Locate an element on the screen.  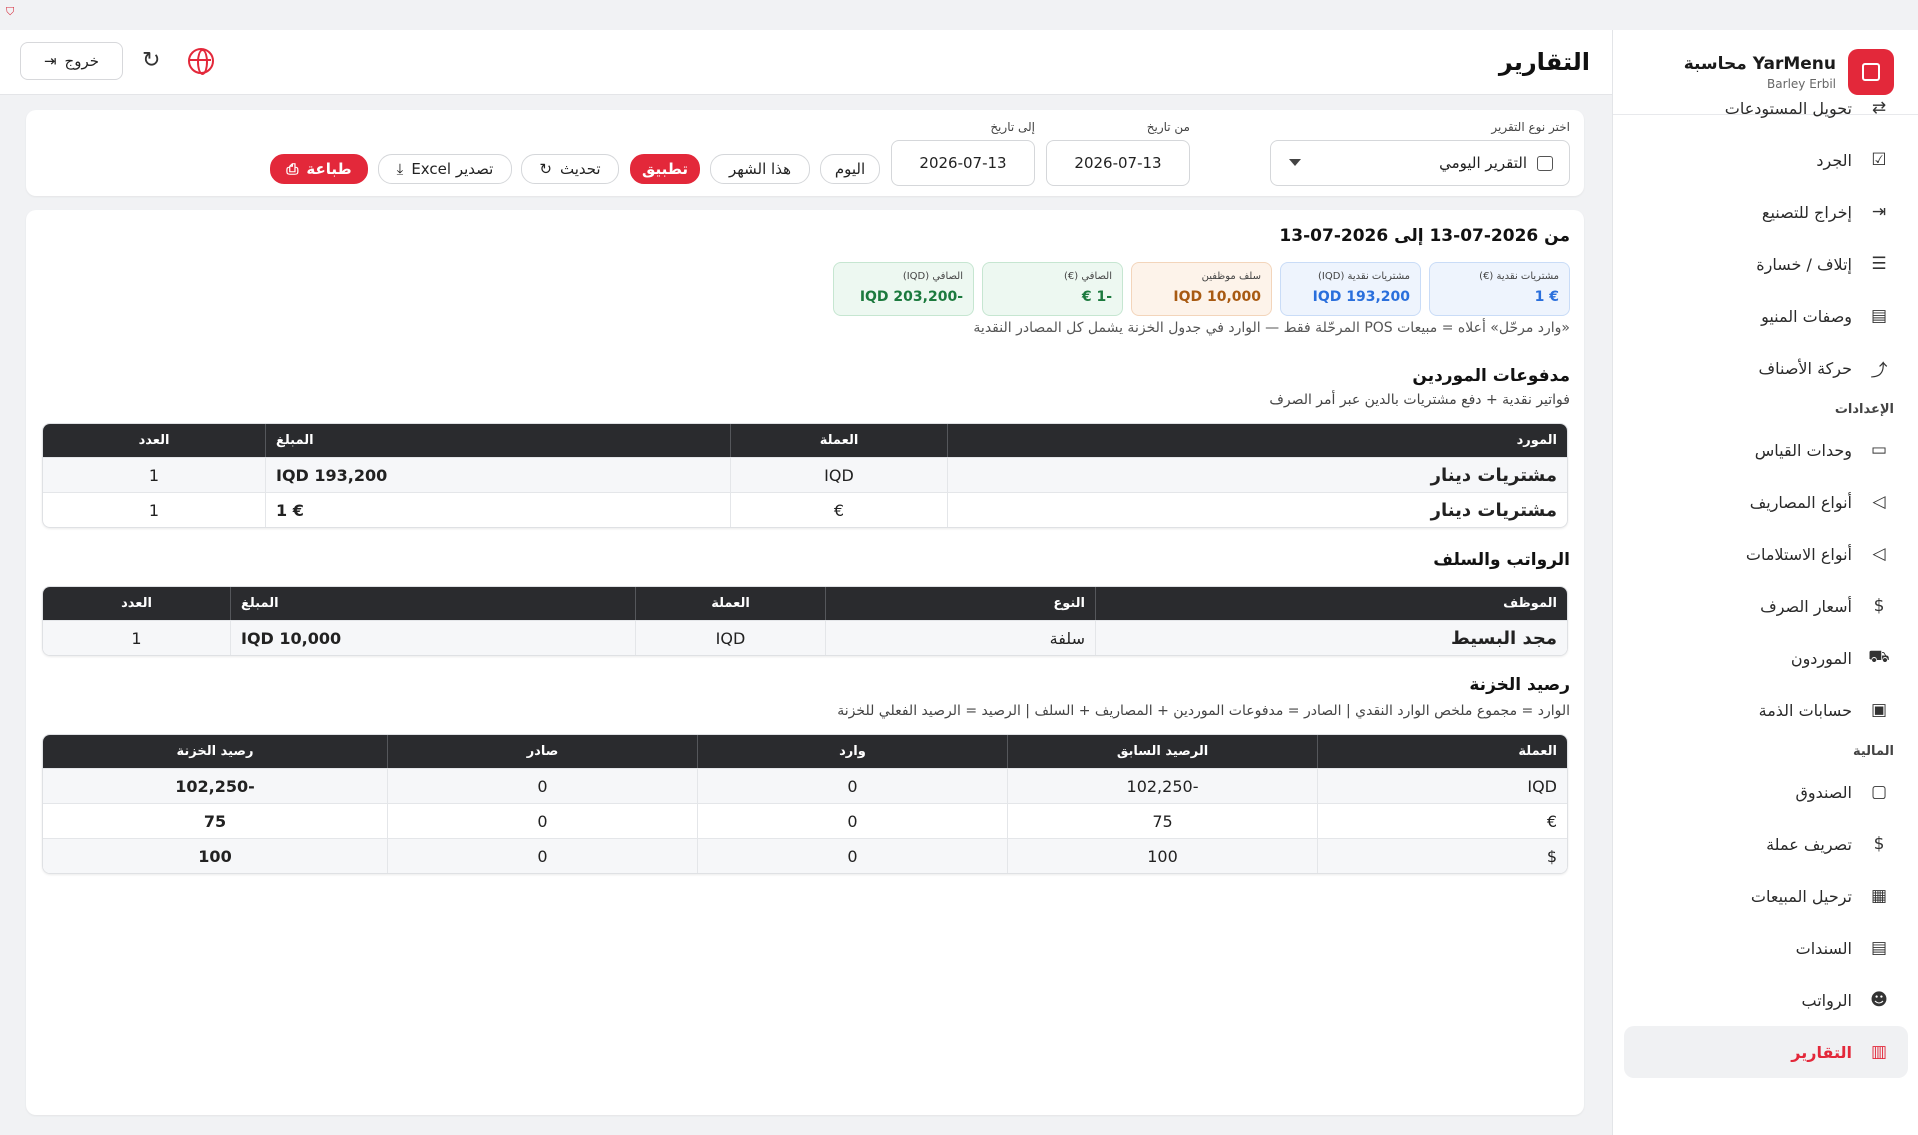
sidebar-item-label: التقارير is located at coordinates (1821, 1052).